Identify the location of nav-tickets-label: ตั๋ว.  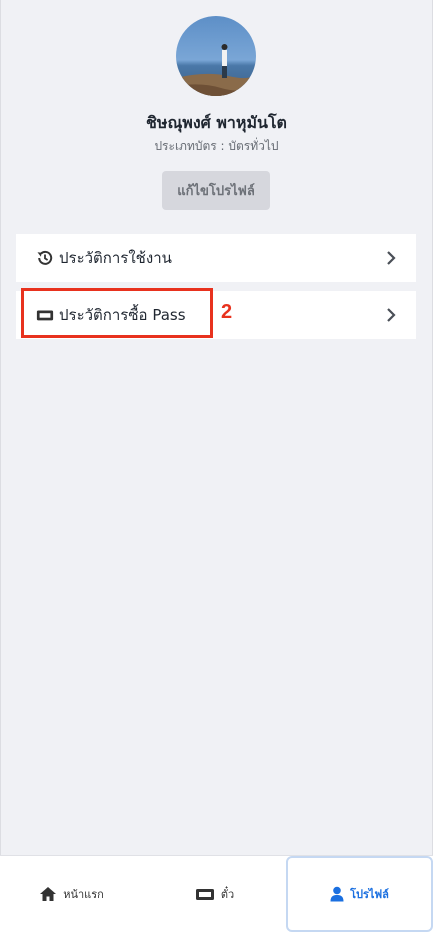
(227, 894).